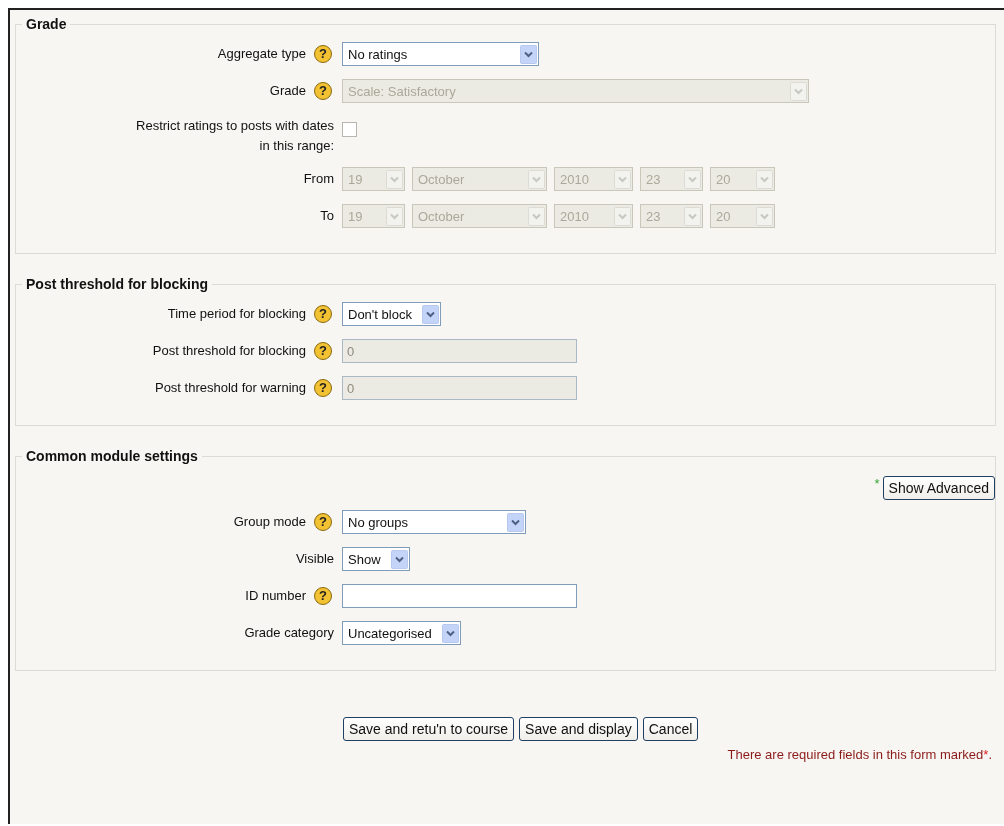 The image size is (1004, 826). Describe the element at coordinates (46, 24) in the screenshot. I see `section-title: Grade` at that location.